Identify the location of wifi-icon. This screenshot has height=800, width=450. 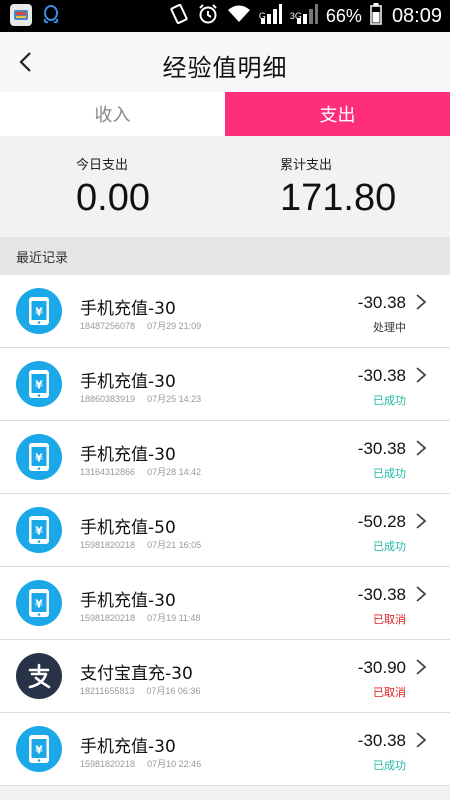
(239, 16).